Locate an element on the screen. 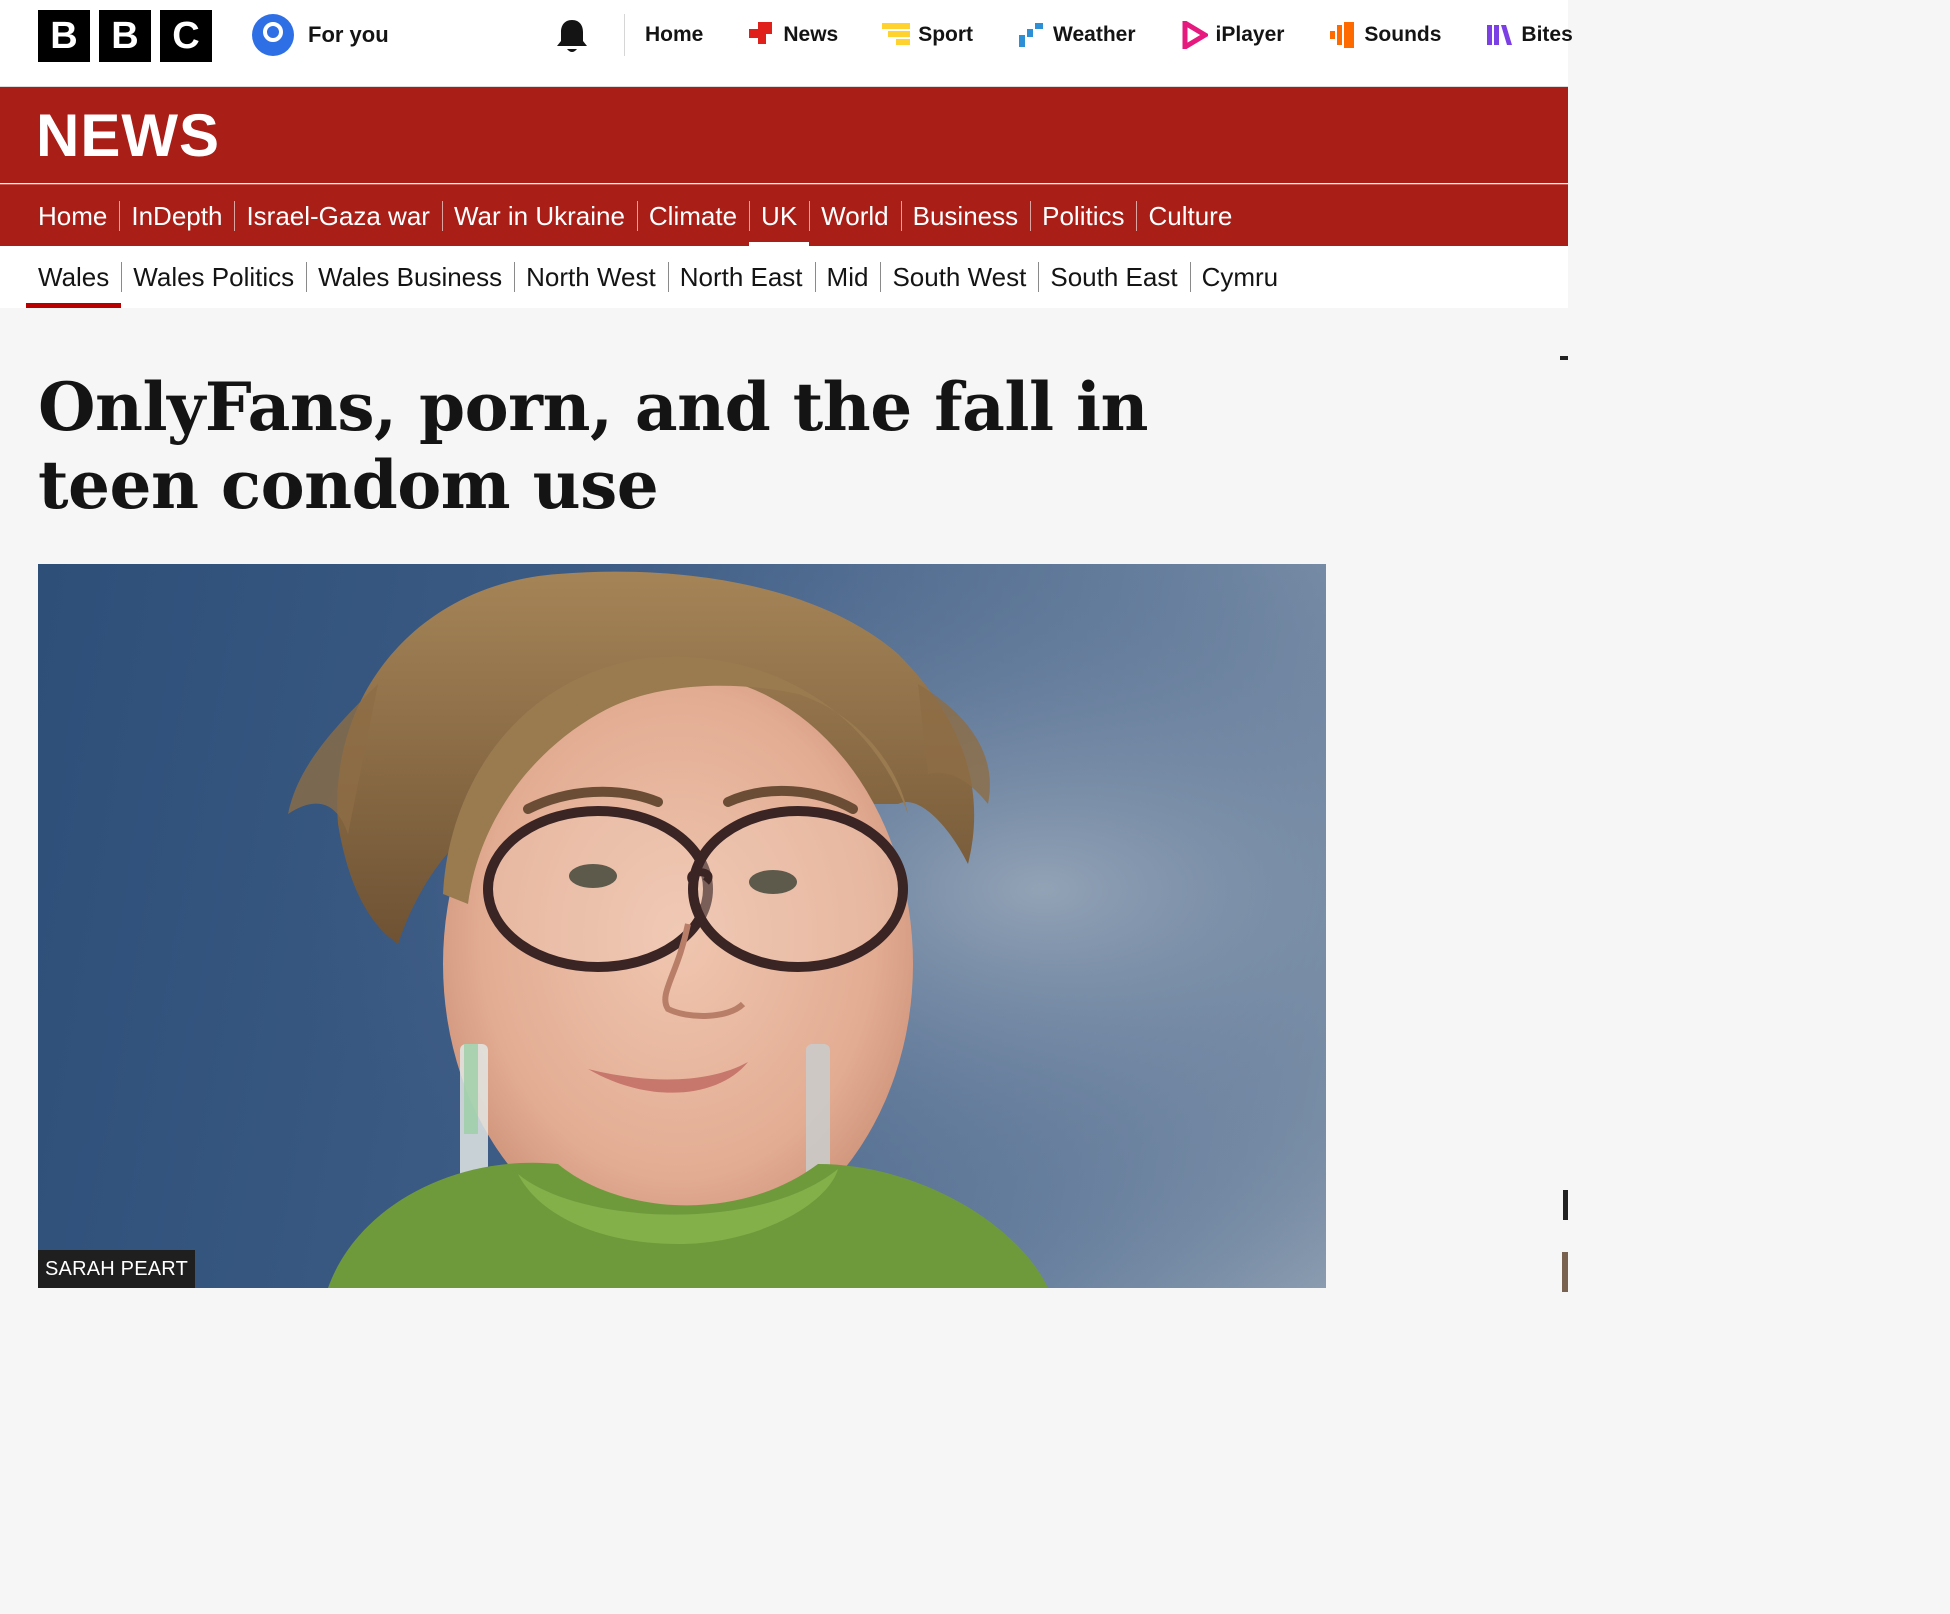 The image size is (1950, 1614). subnav-wales-politics: Wales Politics is located at coordinates (213, 277).